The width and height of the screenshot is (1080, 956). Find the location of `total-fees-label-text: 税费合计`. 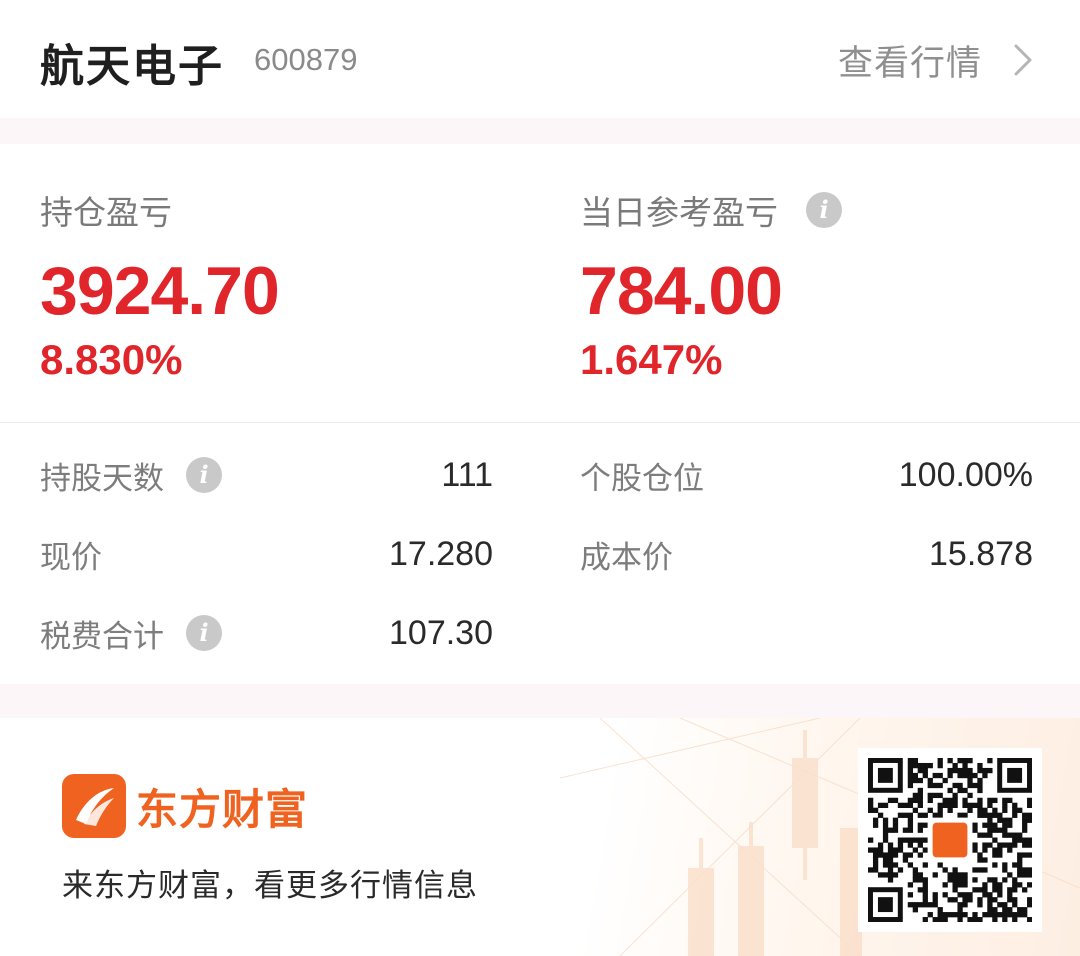

total-fees-label-text: 税费合计 is located at coordinates (102, 636).